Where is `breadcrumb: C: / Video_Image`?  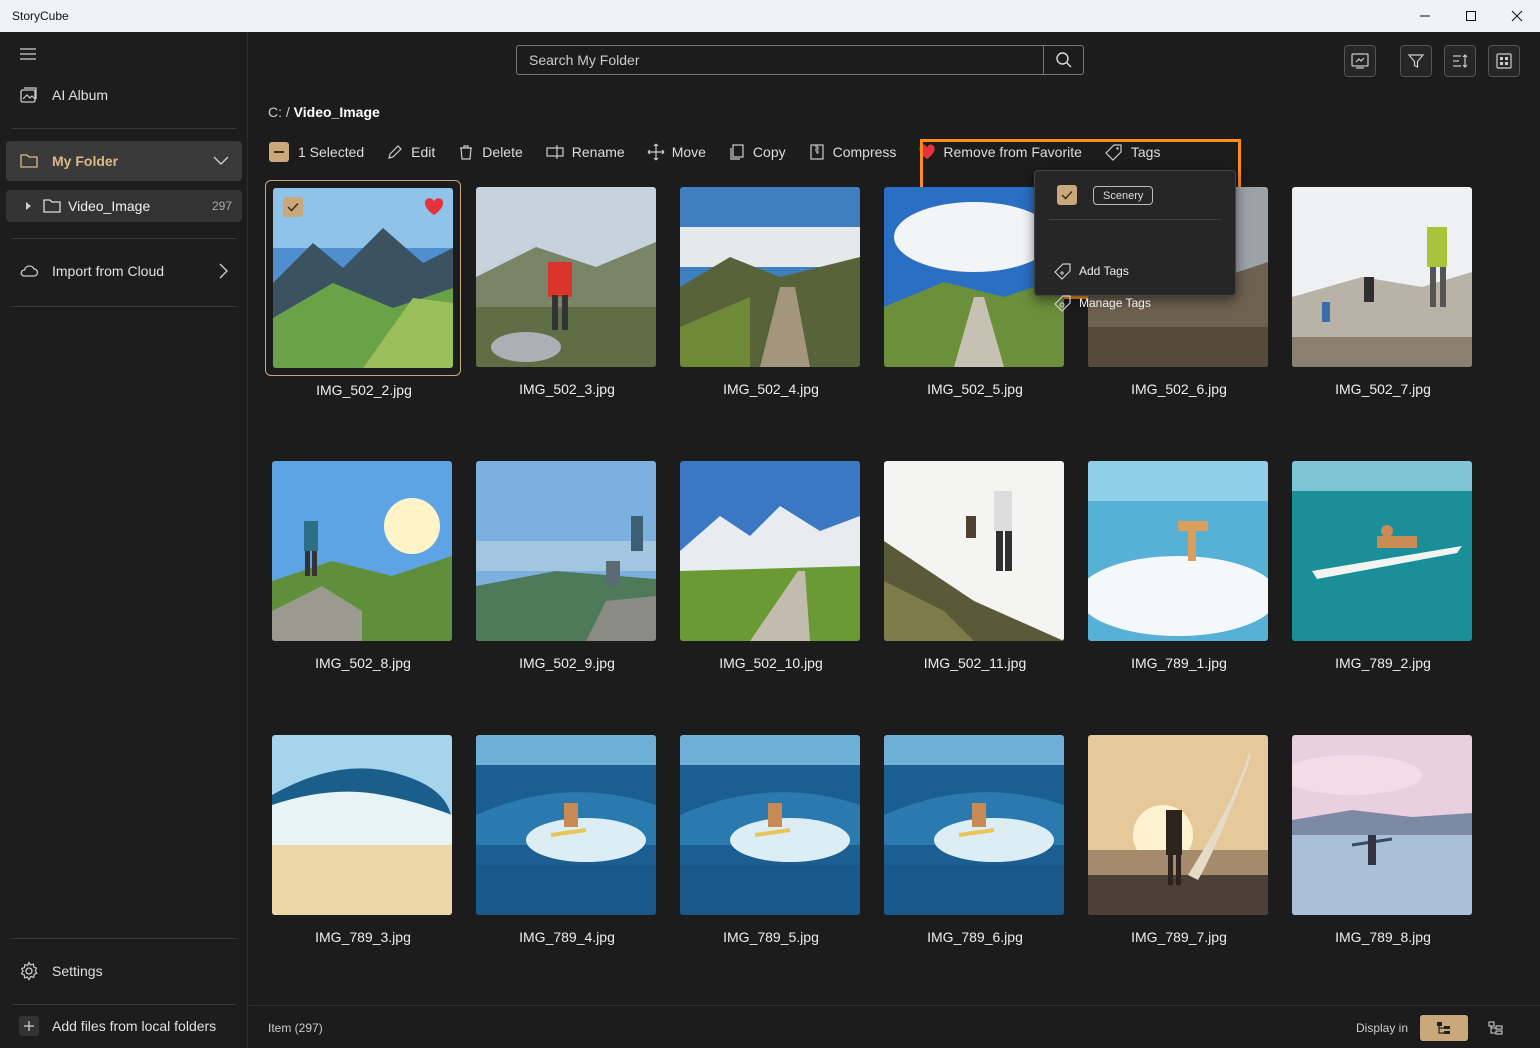 breadcrumb: C: / Video_Image is located at coordinates (324, 112).